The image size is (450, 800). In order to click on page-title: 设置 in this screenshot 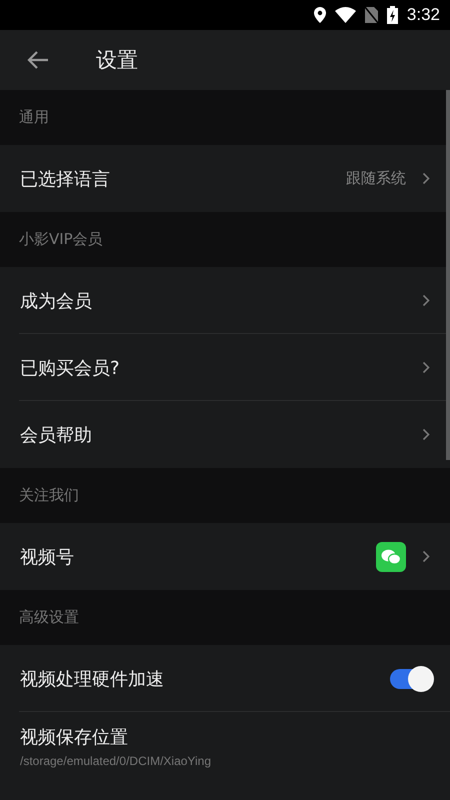, I will do `click(117, 60)`.